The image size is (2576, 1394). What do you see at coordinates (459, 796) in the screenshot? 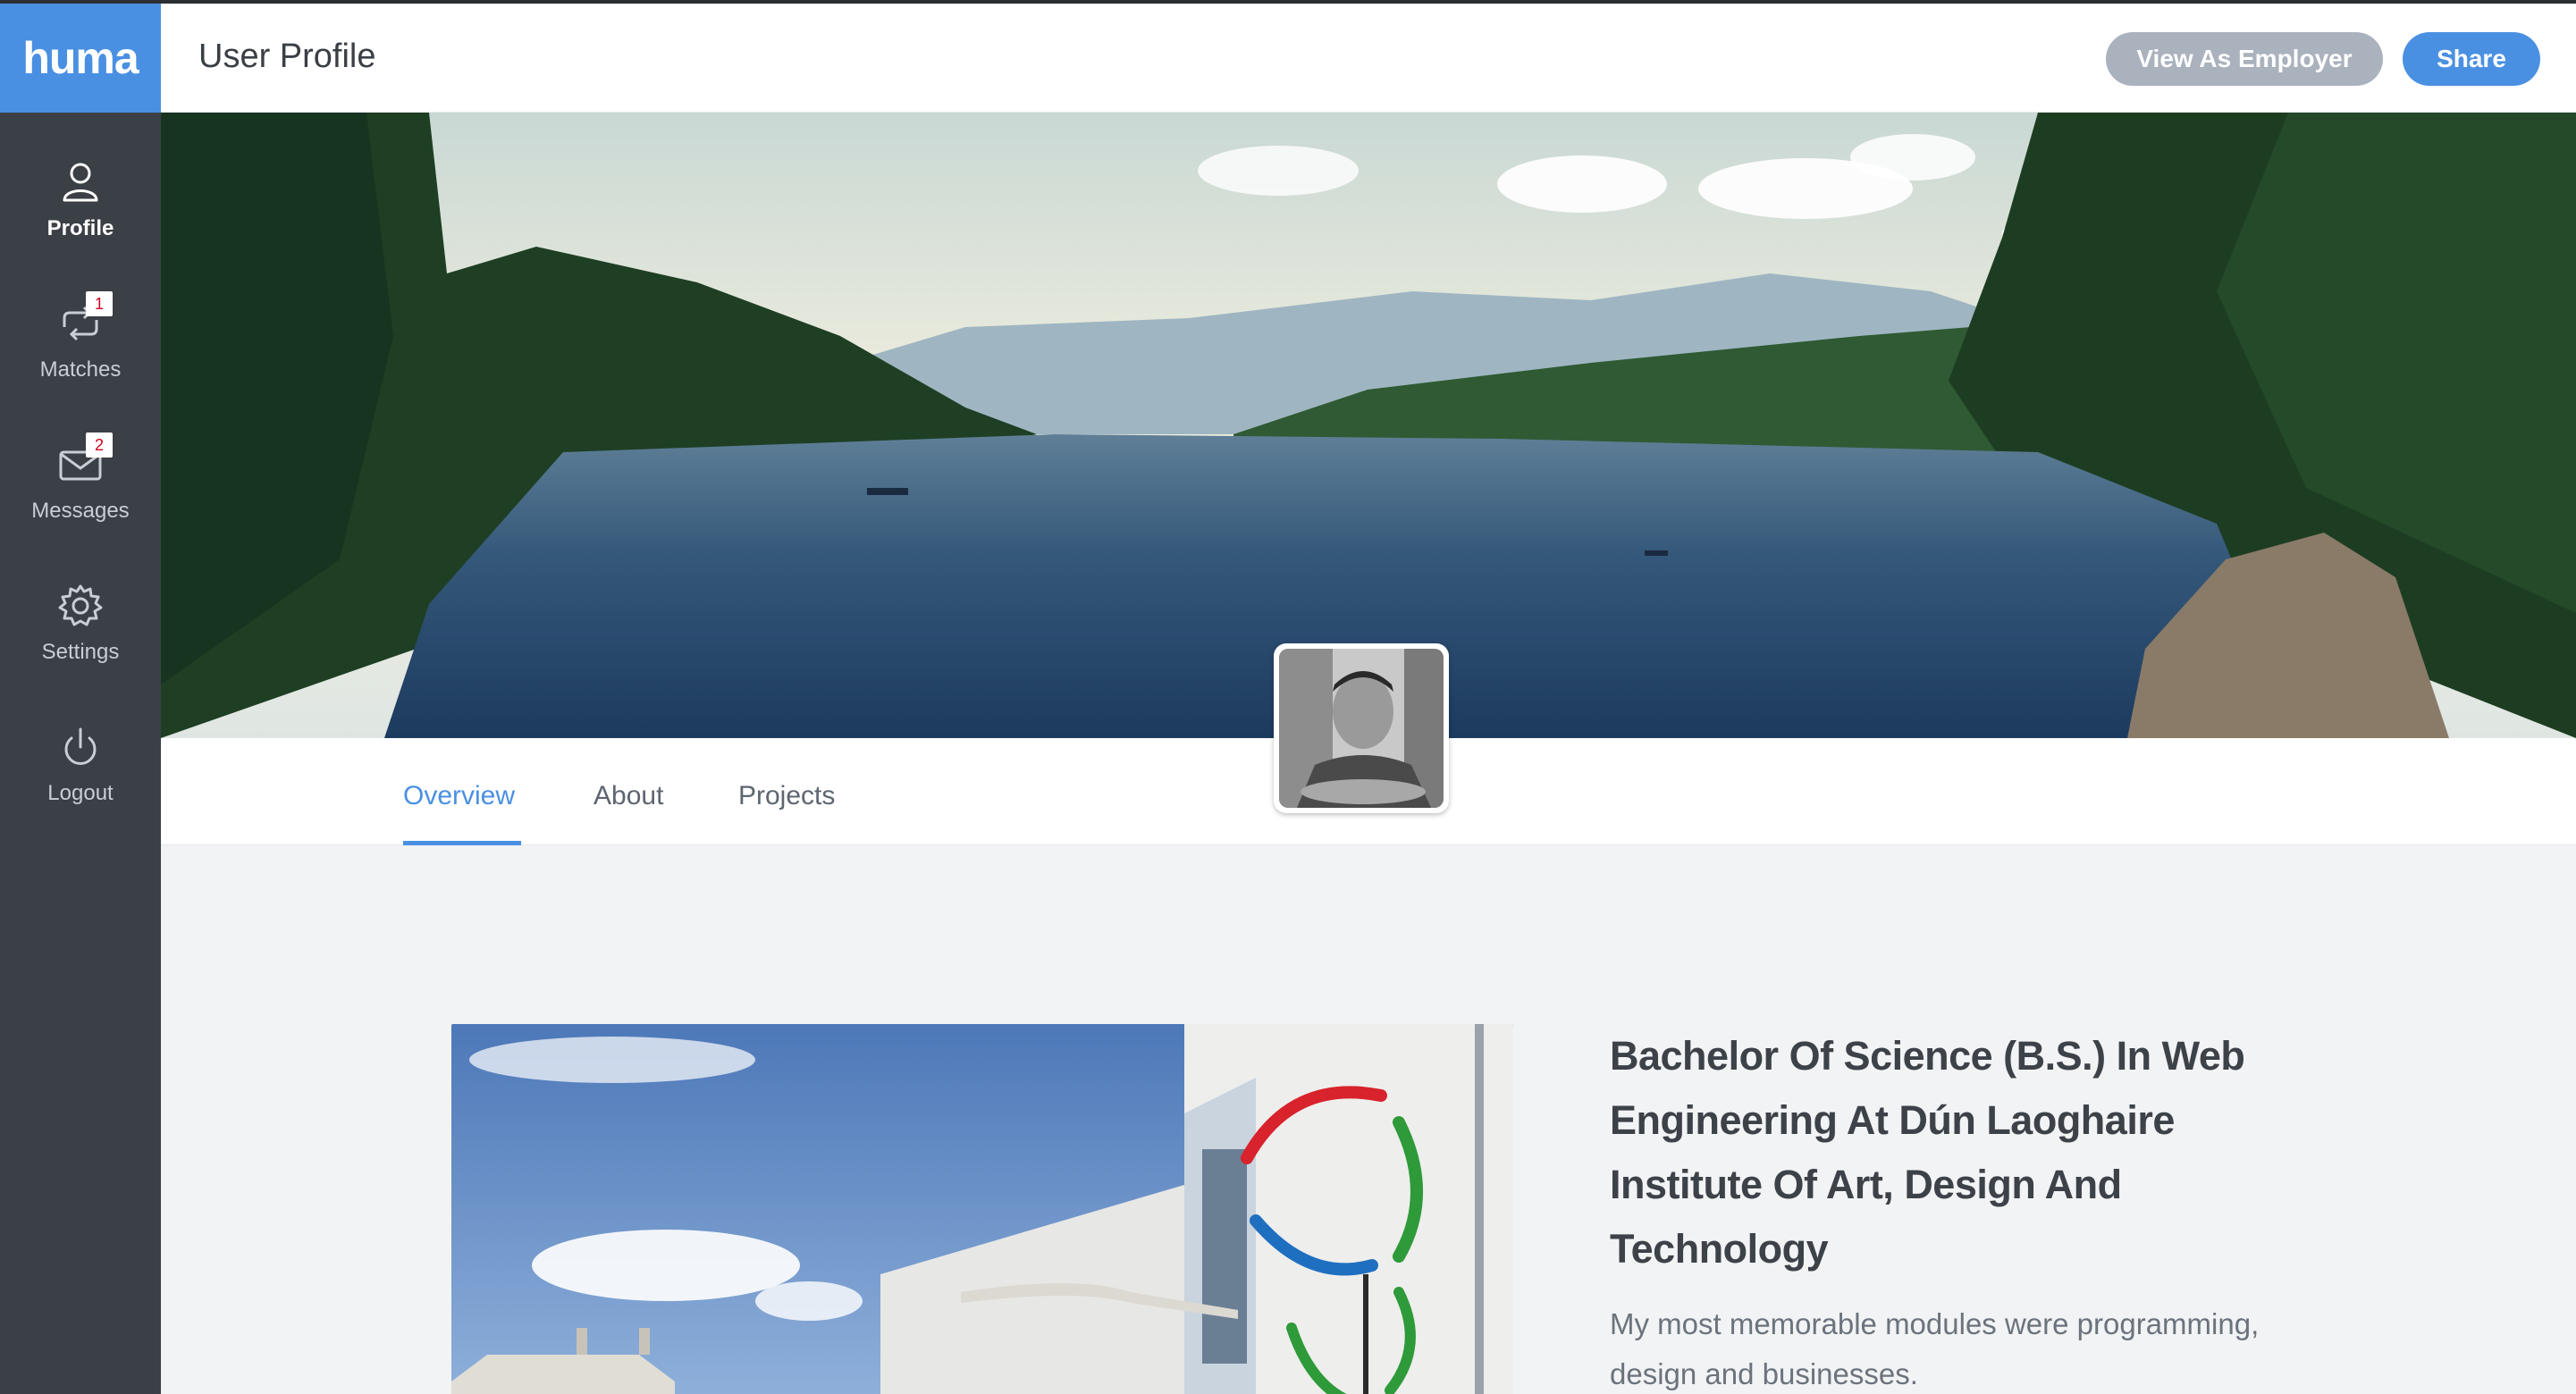
I see `tab-overview: Overview` at bounding box center [459, 796].